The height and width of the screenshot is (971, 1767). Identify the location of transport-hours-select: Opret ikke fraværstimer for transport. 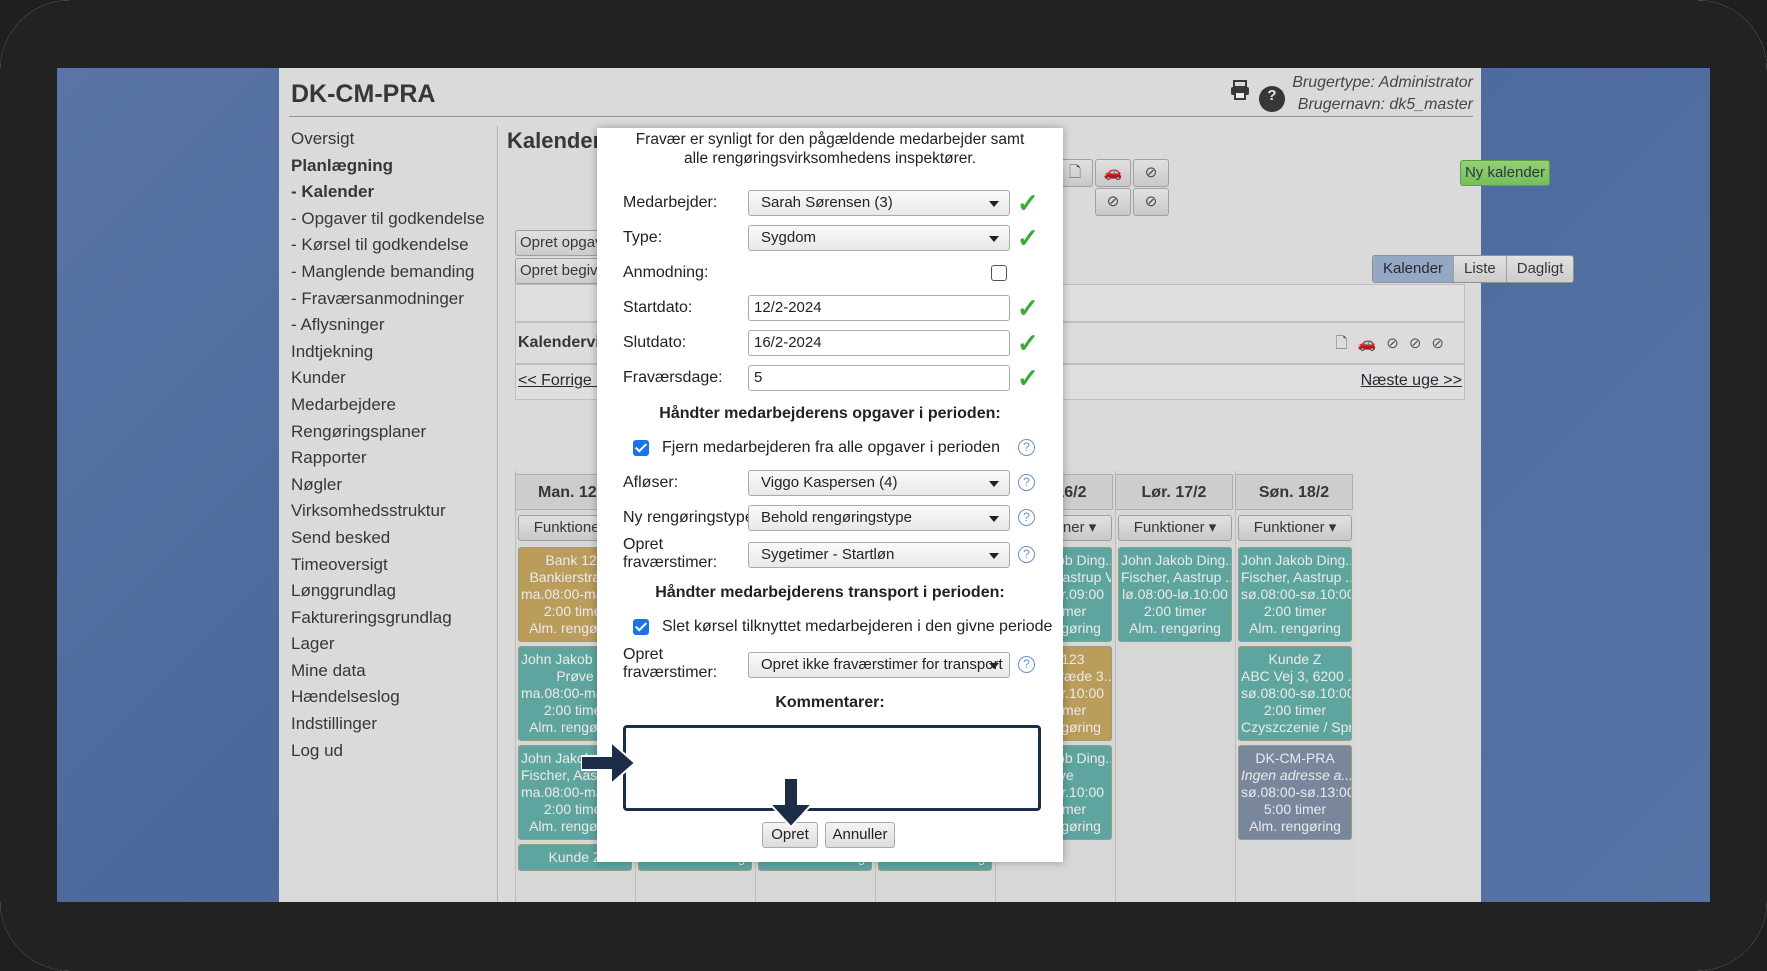
(879, 665).